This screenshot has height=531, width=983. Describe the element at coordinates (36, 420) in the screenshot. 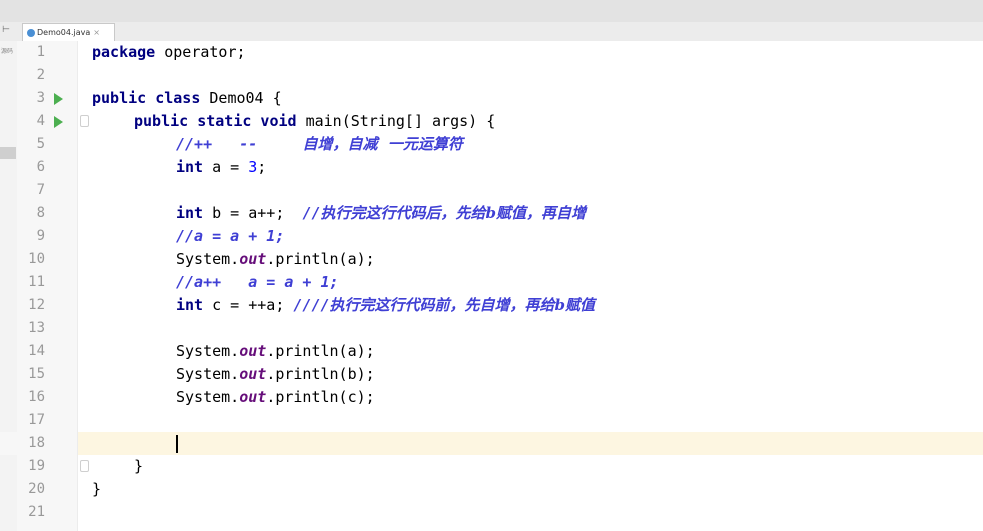

I see `line-number: 17` at that location.